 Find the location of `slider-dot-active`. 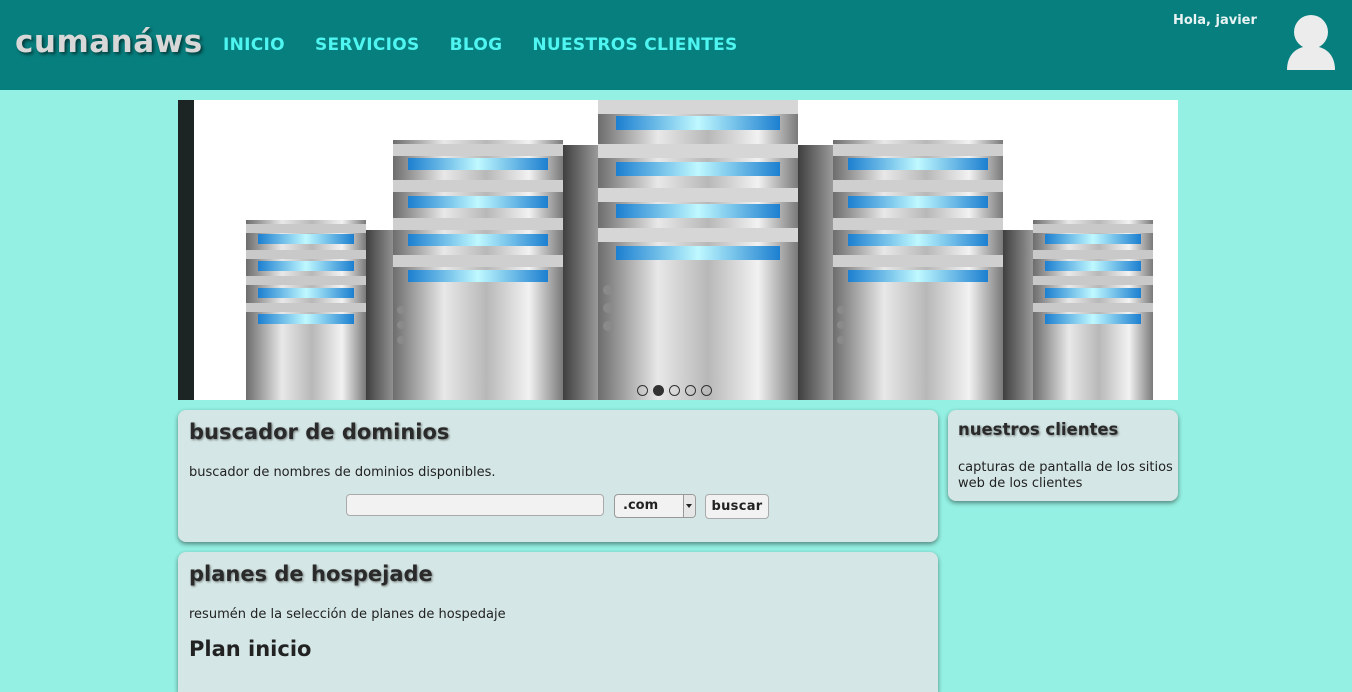

slider-dot-active is located at coordinates (658, 390).